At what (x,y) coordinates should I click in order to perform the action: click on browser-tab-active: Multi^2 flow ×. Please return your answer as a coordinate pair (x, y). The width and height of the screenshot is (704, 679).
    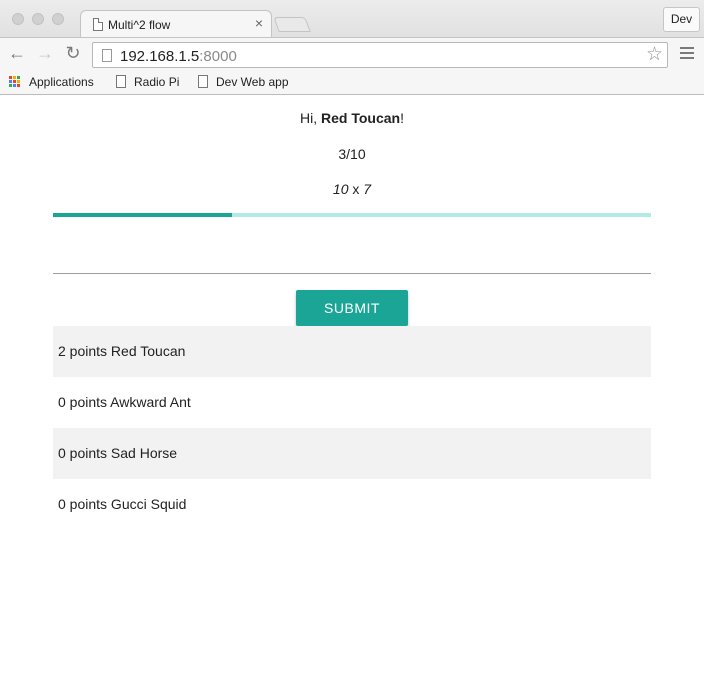
    Looking at the image, I should click on (176, 24).